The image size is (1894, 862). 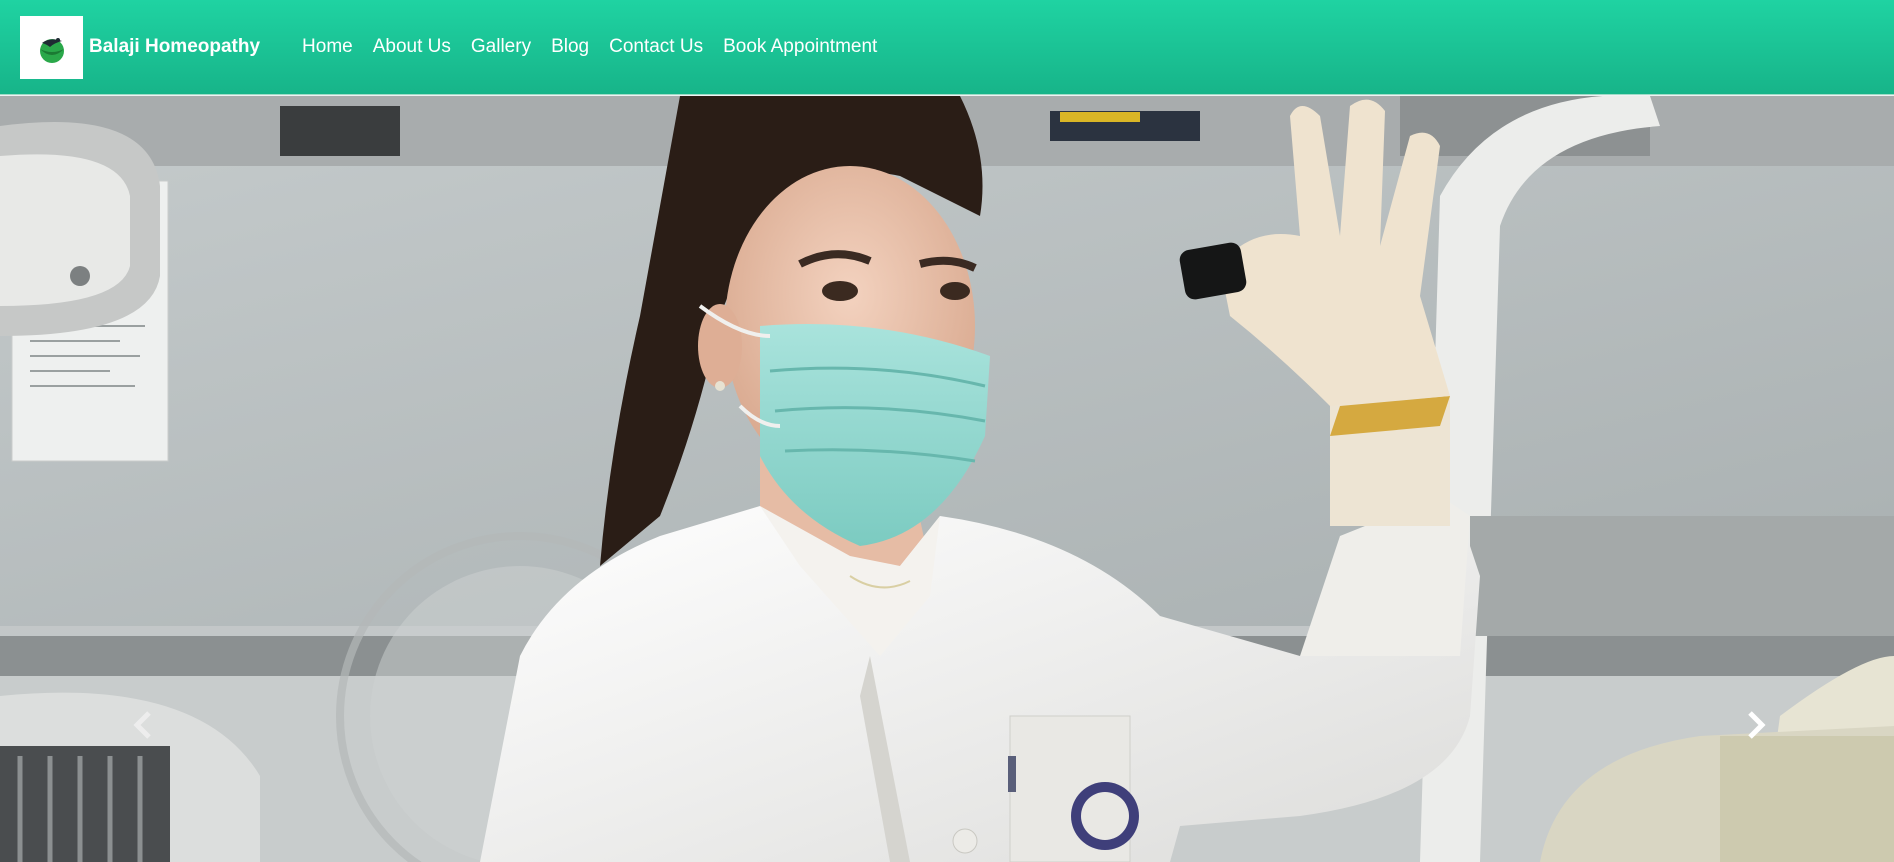 What do you see at coordinates (51, 50) in the screenshot?
I see `leaf-bird-logo-icon` at bounding box center [51, 50].